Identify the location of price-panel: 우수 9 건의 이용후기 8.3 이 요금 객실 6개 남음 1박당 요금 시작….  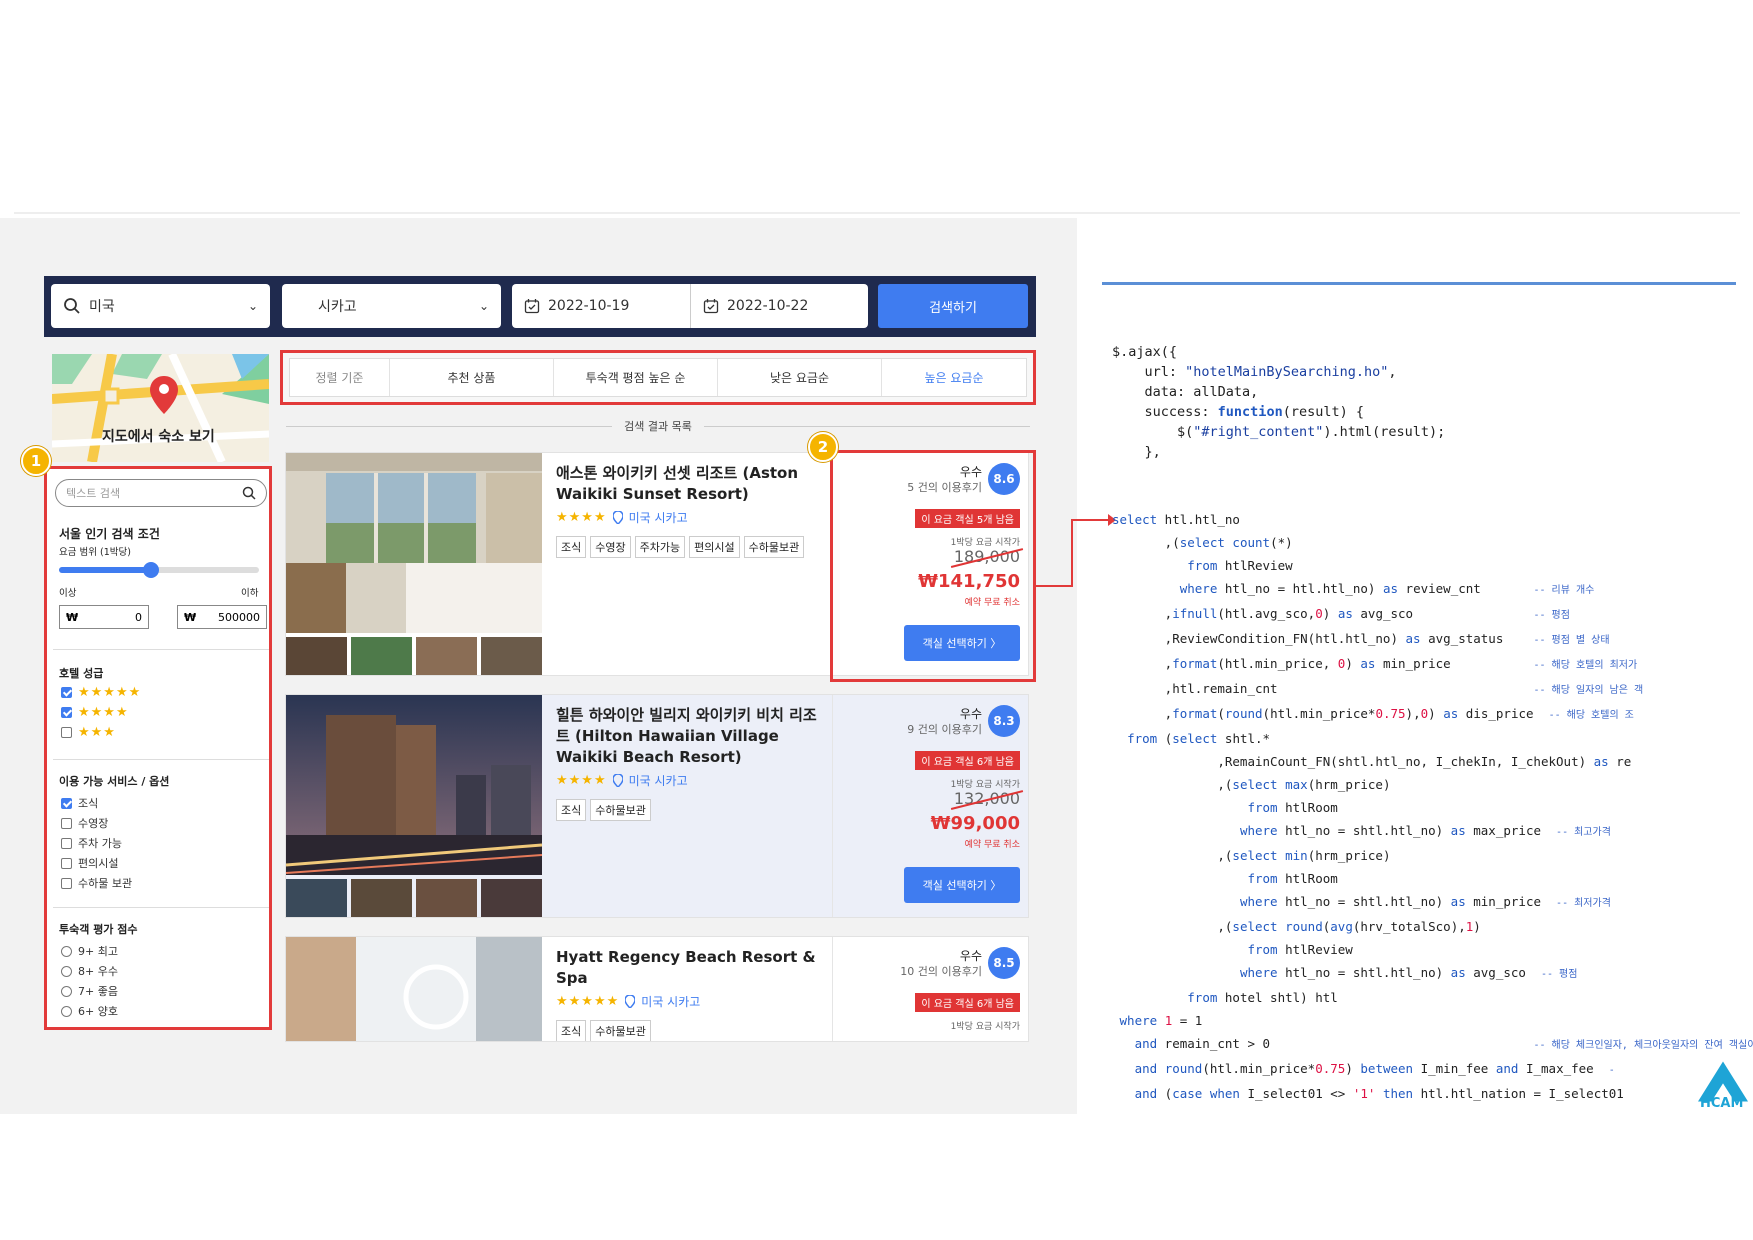
(930, 806).